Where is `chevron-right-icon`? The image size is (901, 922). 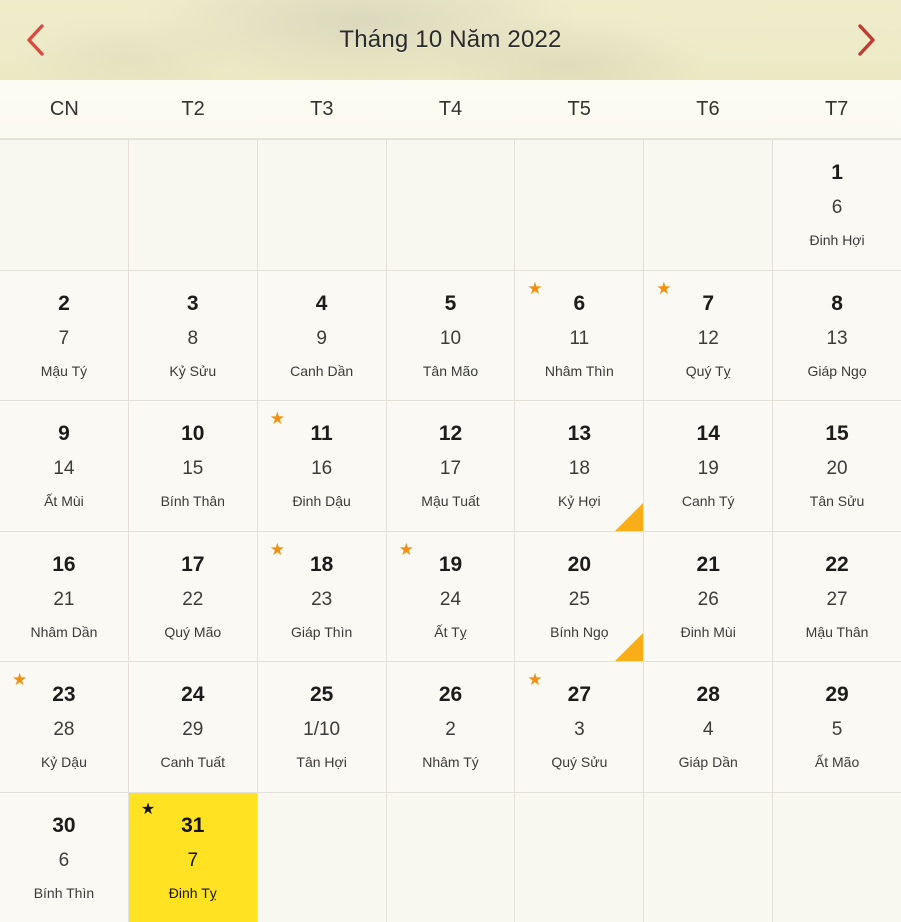
chevron-right-icon is located at coordinates (866, 40).